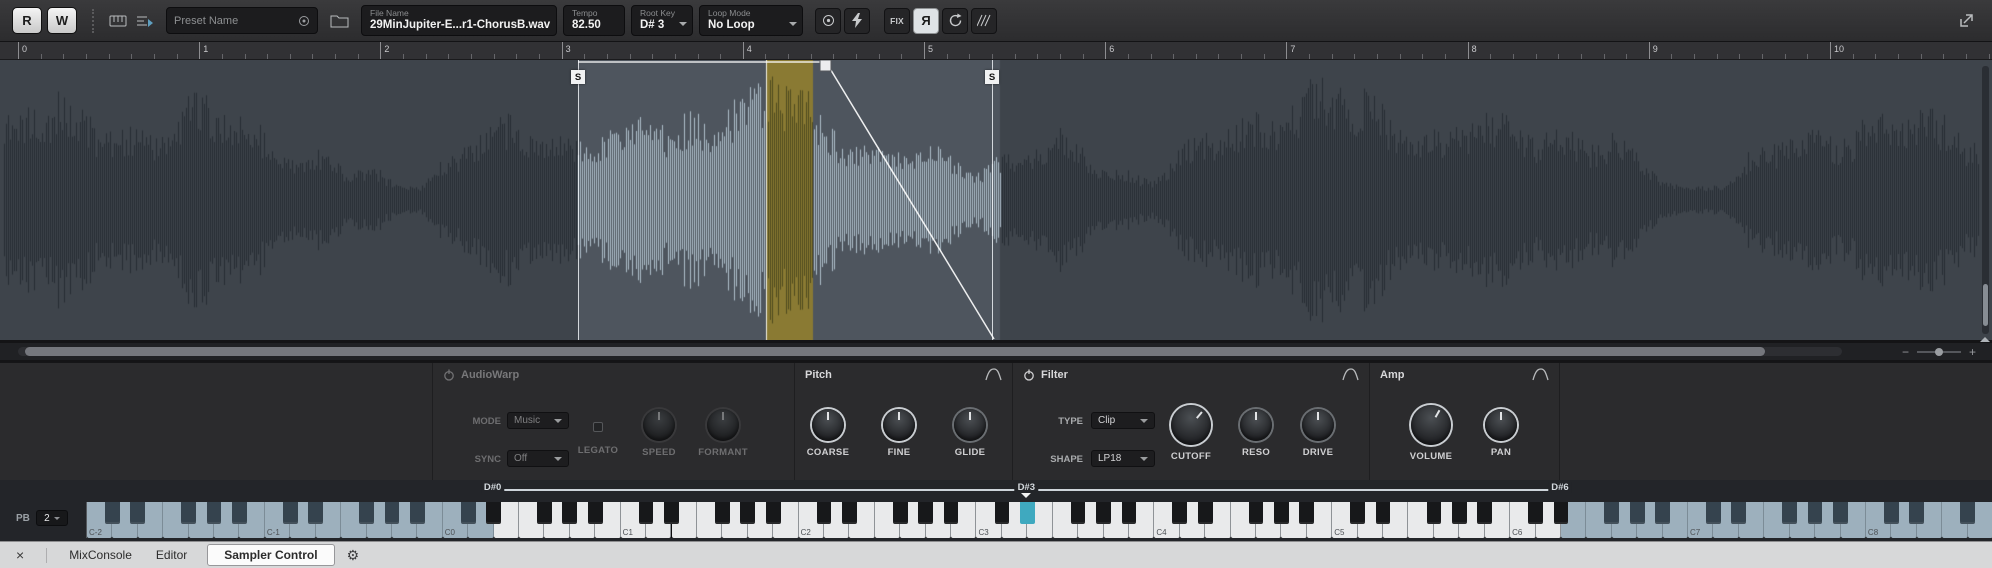 The width and height of the screenshot is (1992, 568). Describe the element at coordinates (449, 375) in the screenshot. I see `audiowarp-power-button` at that location.